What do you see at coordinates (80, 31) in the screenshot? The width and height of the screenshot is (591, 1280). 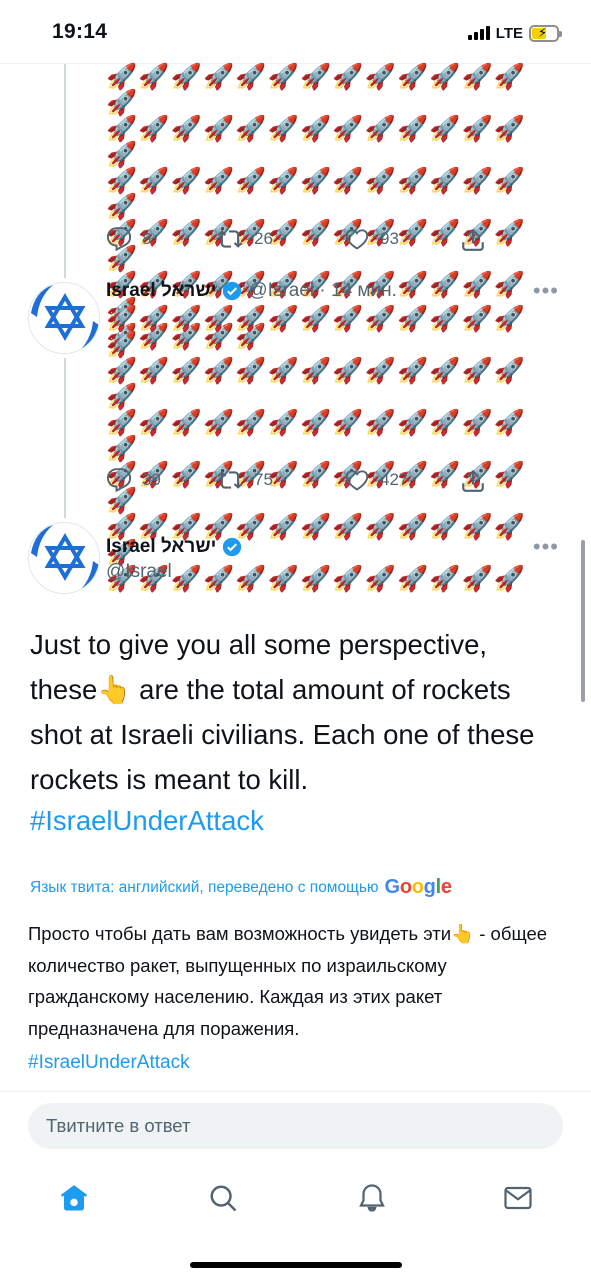 I see `status-time: 19:14` at bounding box center [80, 31].